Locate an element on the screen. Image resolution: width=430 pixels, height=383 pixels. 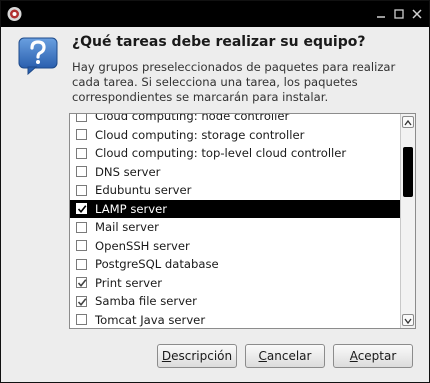
task-label: Print server is located at coordinates (129, 282).